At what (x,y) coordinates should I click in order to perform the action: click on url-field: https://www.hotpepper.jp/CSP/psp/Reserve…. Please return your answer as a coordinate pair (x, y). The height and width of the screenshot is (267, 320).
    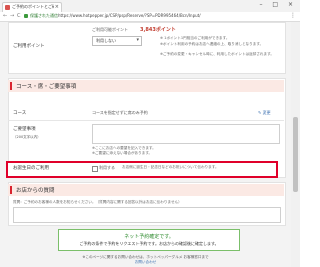
    Looking at the image, I should click on (129, 15).